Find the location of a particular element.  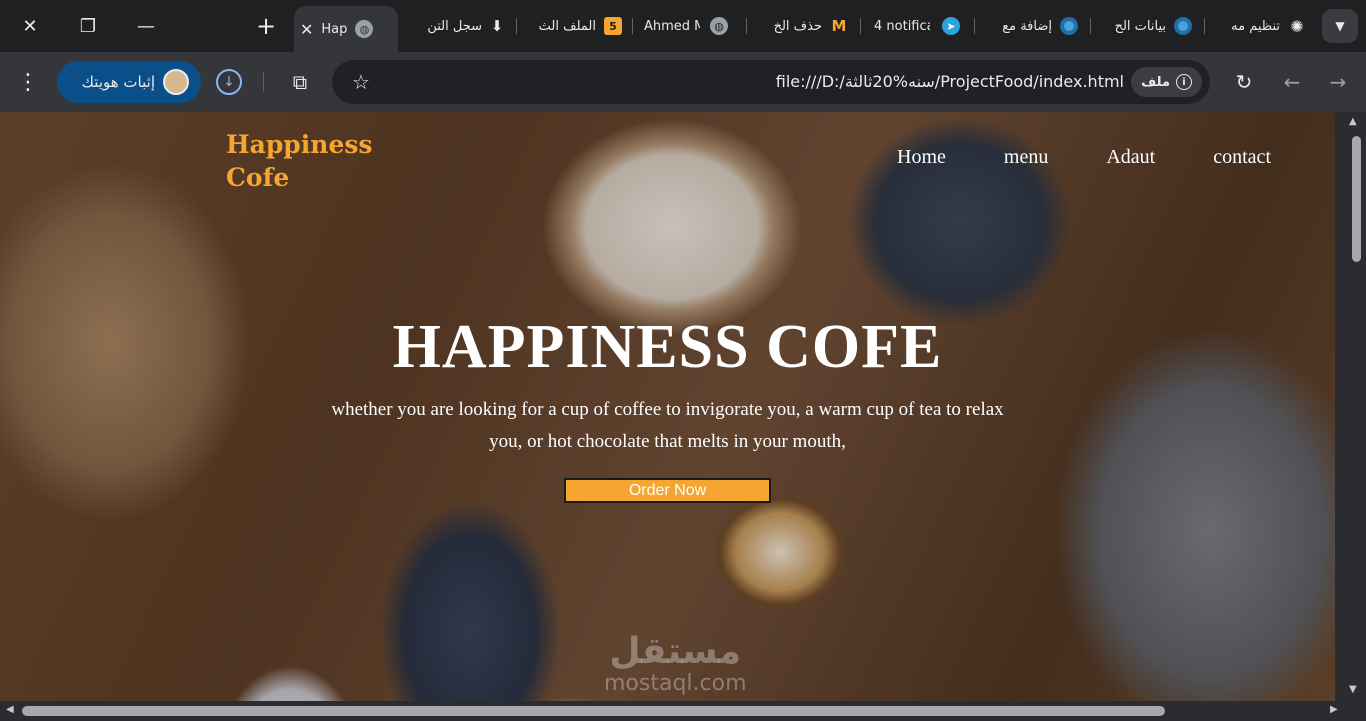

arrow-left-icon: ← is located at coordinates (1292, 82).